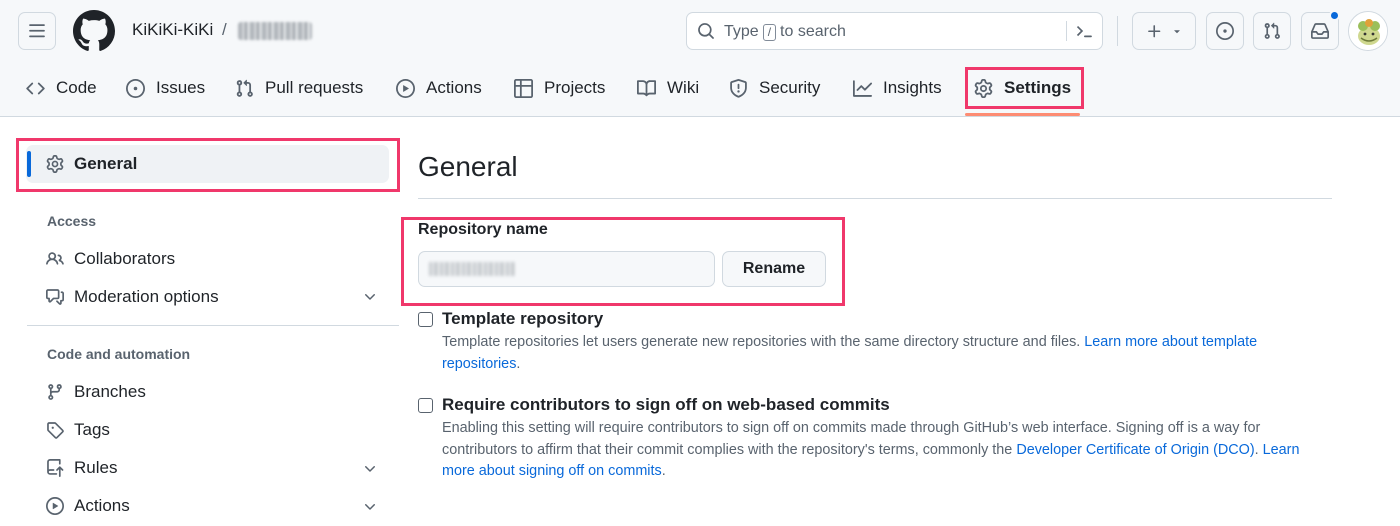  I want to click on sidebar-heading-code-automation: Code and automation, so click(119, 354).